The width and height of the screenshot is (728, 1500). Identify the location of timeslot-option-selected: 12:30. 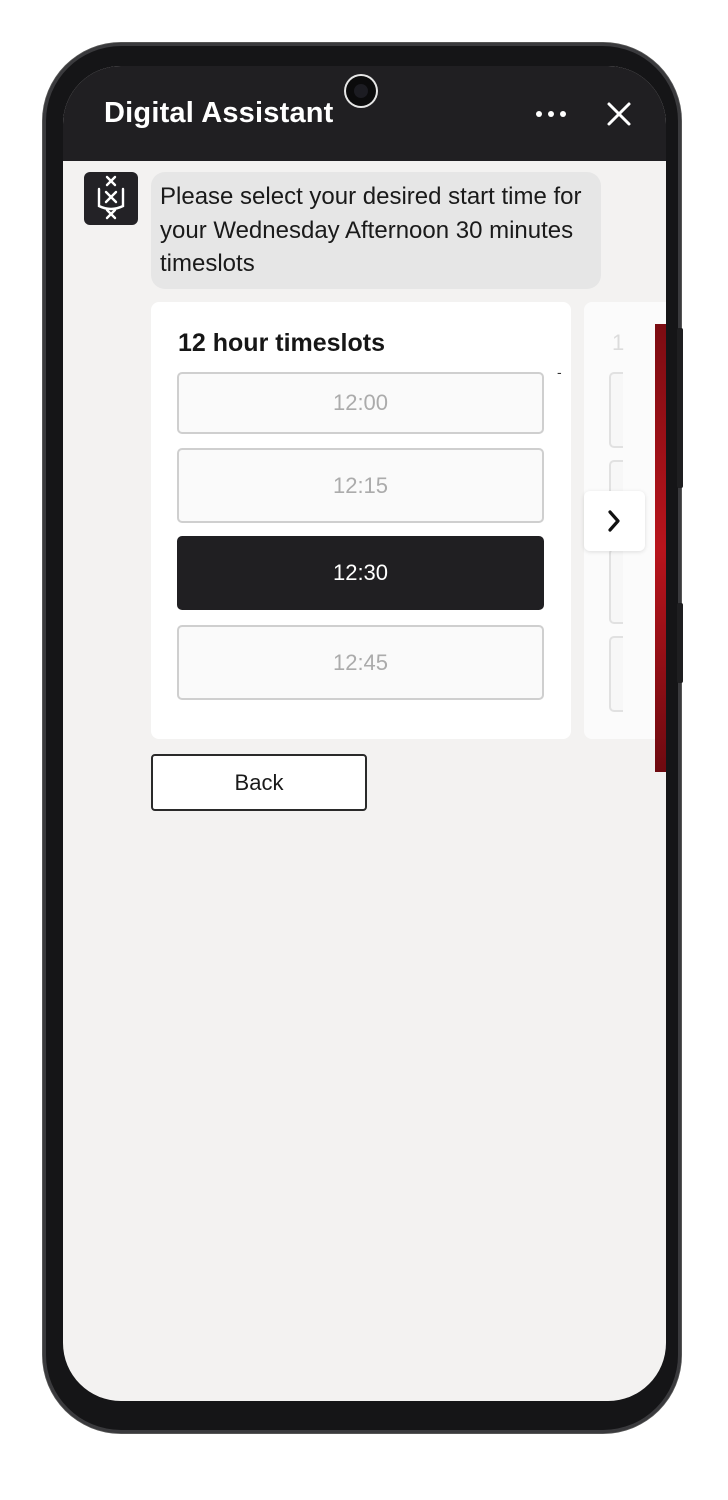
(360, 573).